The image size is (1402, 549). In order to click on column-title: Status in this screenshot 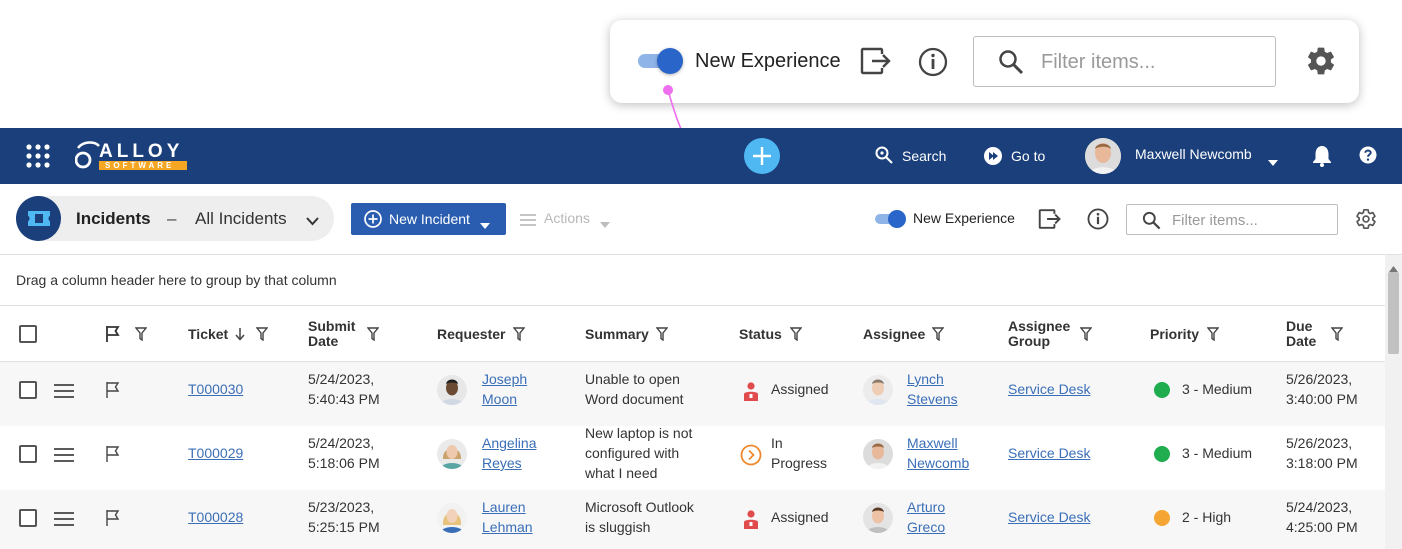, I will do `click(760, 334)`.